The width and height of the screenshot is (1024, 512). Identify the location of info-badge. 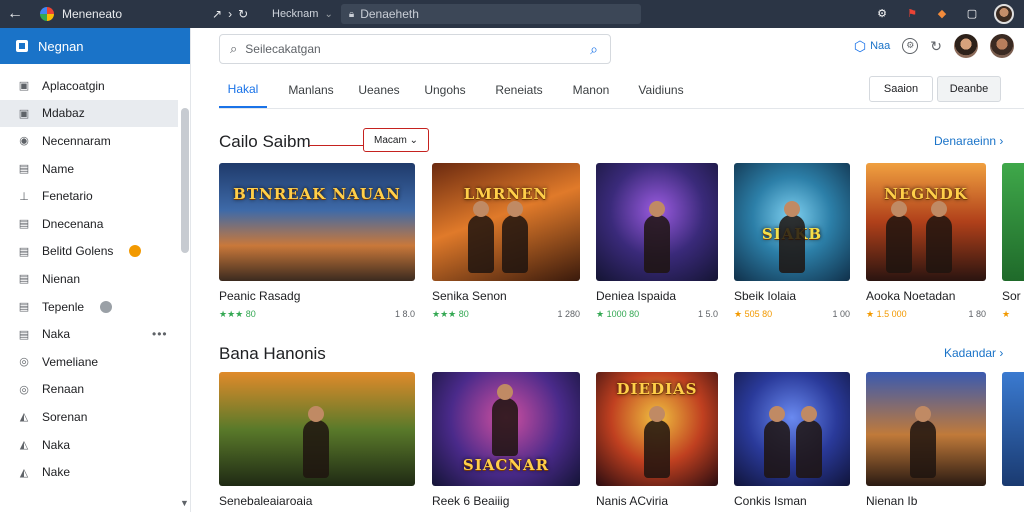
(106, 306).